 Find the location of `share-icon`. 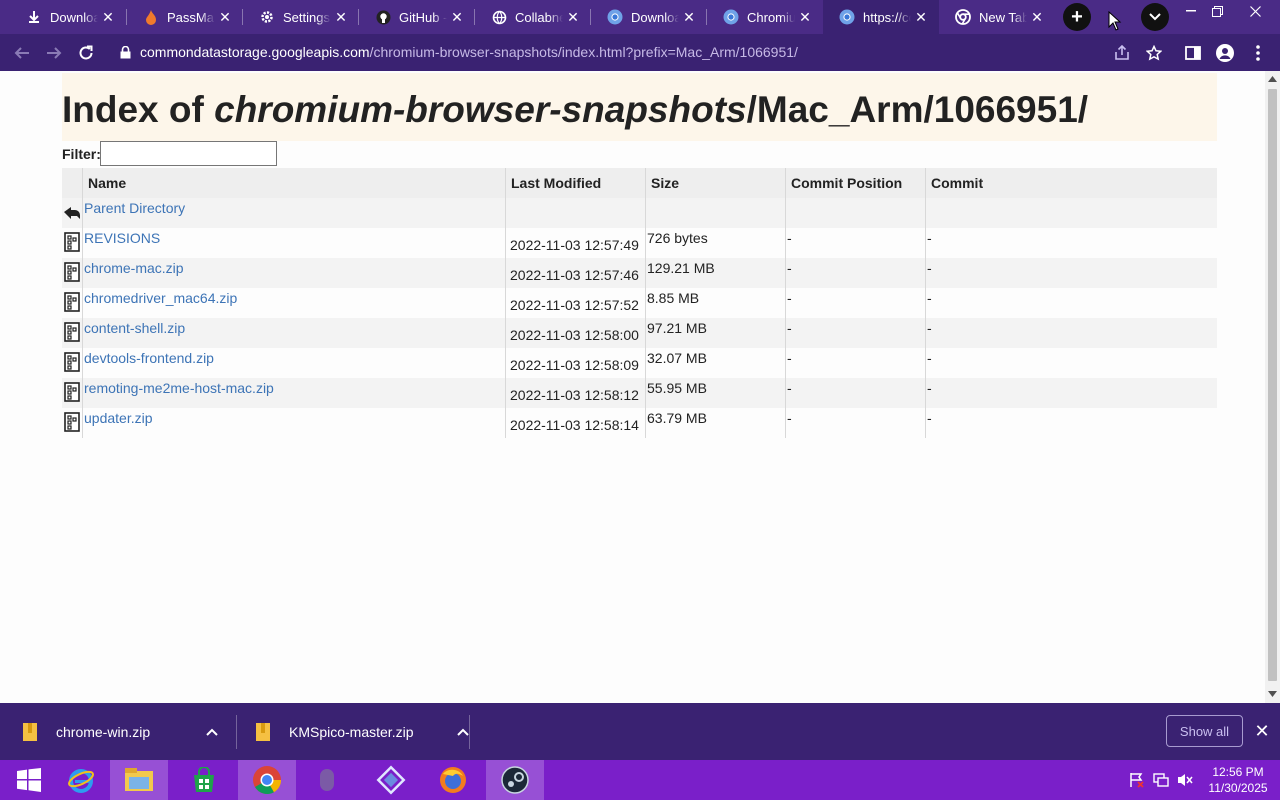

share-icon is located at coordinates (1122, 53).